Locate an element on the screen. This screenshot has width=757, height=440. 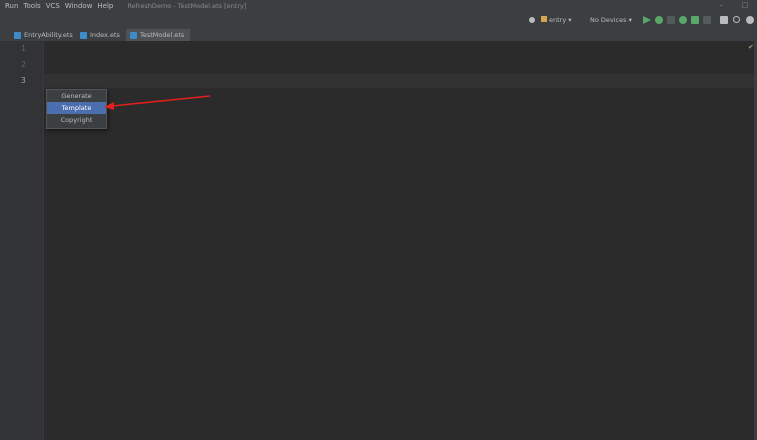
arrow-shaft is located at coordinates (161, 101).